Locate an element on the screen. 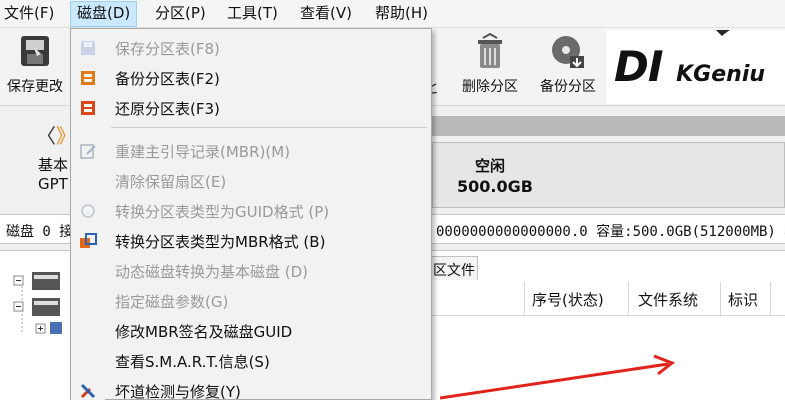  disk-tree is located at coordinates (34, 331).